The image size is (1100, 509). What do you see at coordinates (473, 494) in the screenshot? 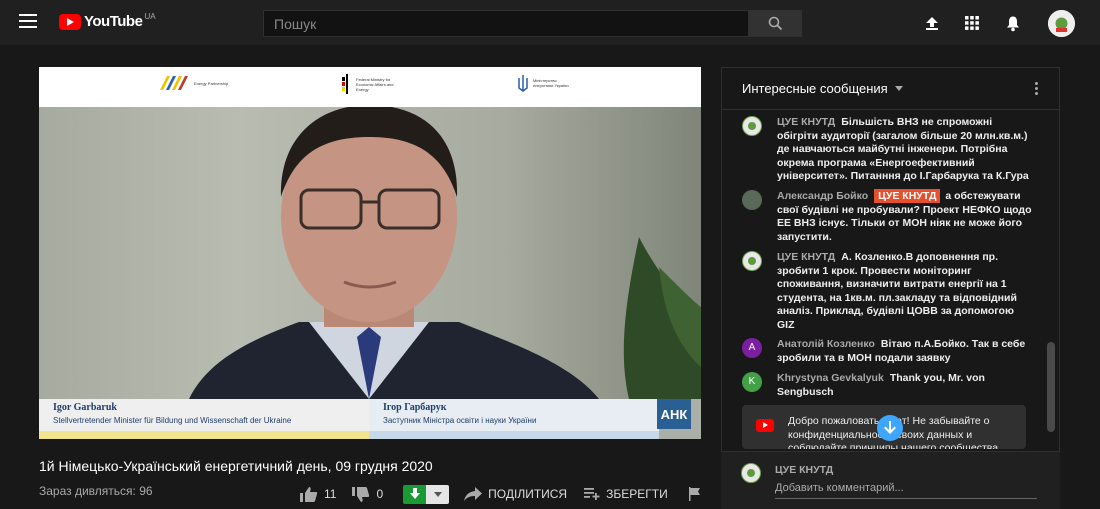
I see `share-icon` at bounding box center [473, 494].